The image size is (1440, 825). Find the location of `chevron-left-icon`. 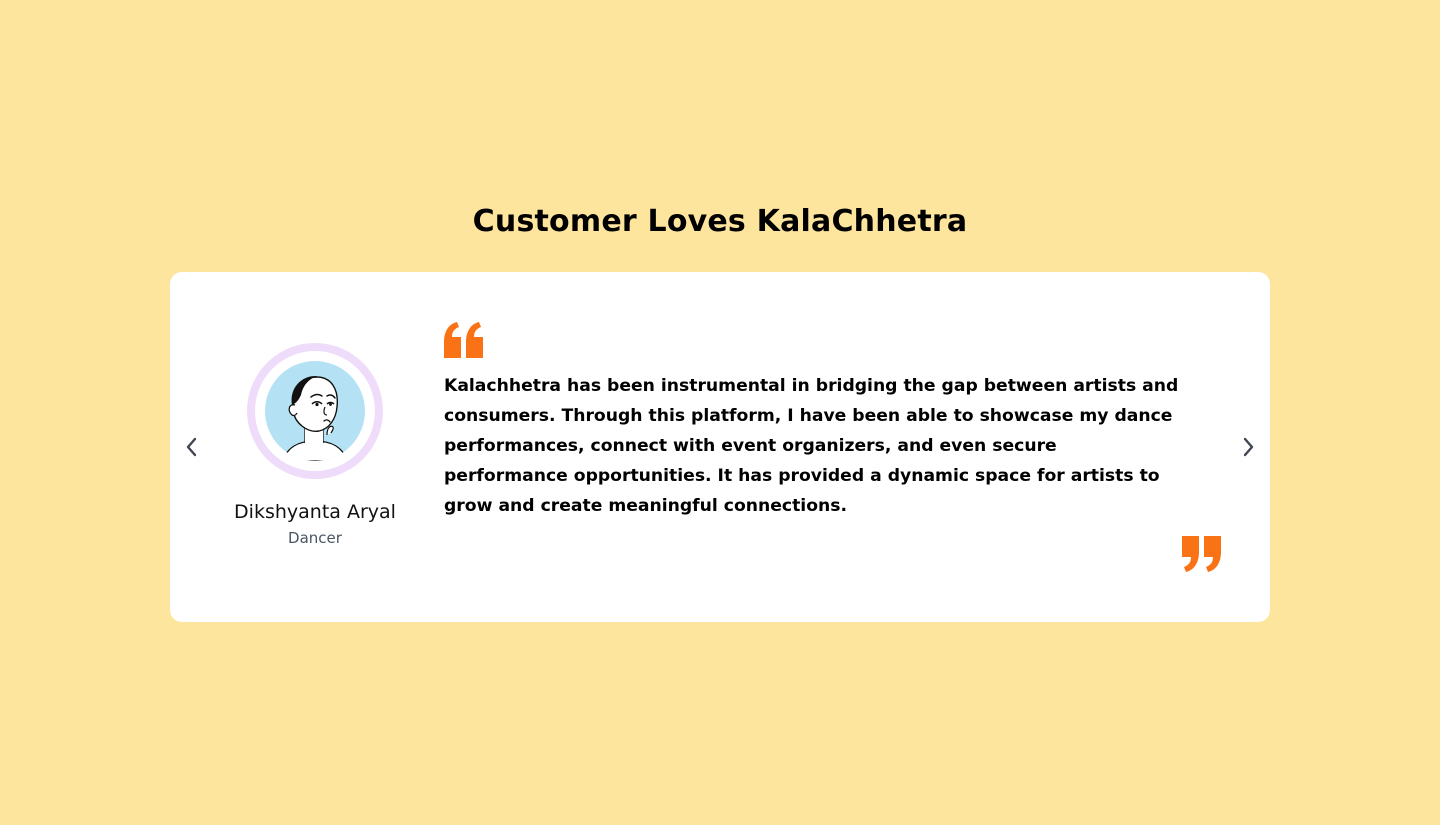

chevron-left-icon is located at coordinates (191, 447).